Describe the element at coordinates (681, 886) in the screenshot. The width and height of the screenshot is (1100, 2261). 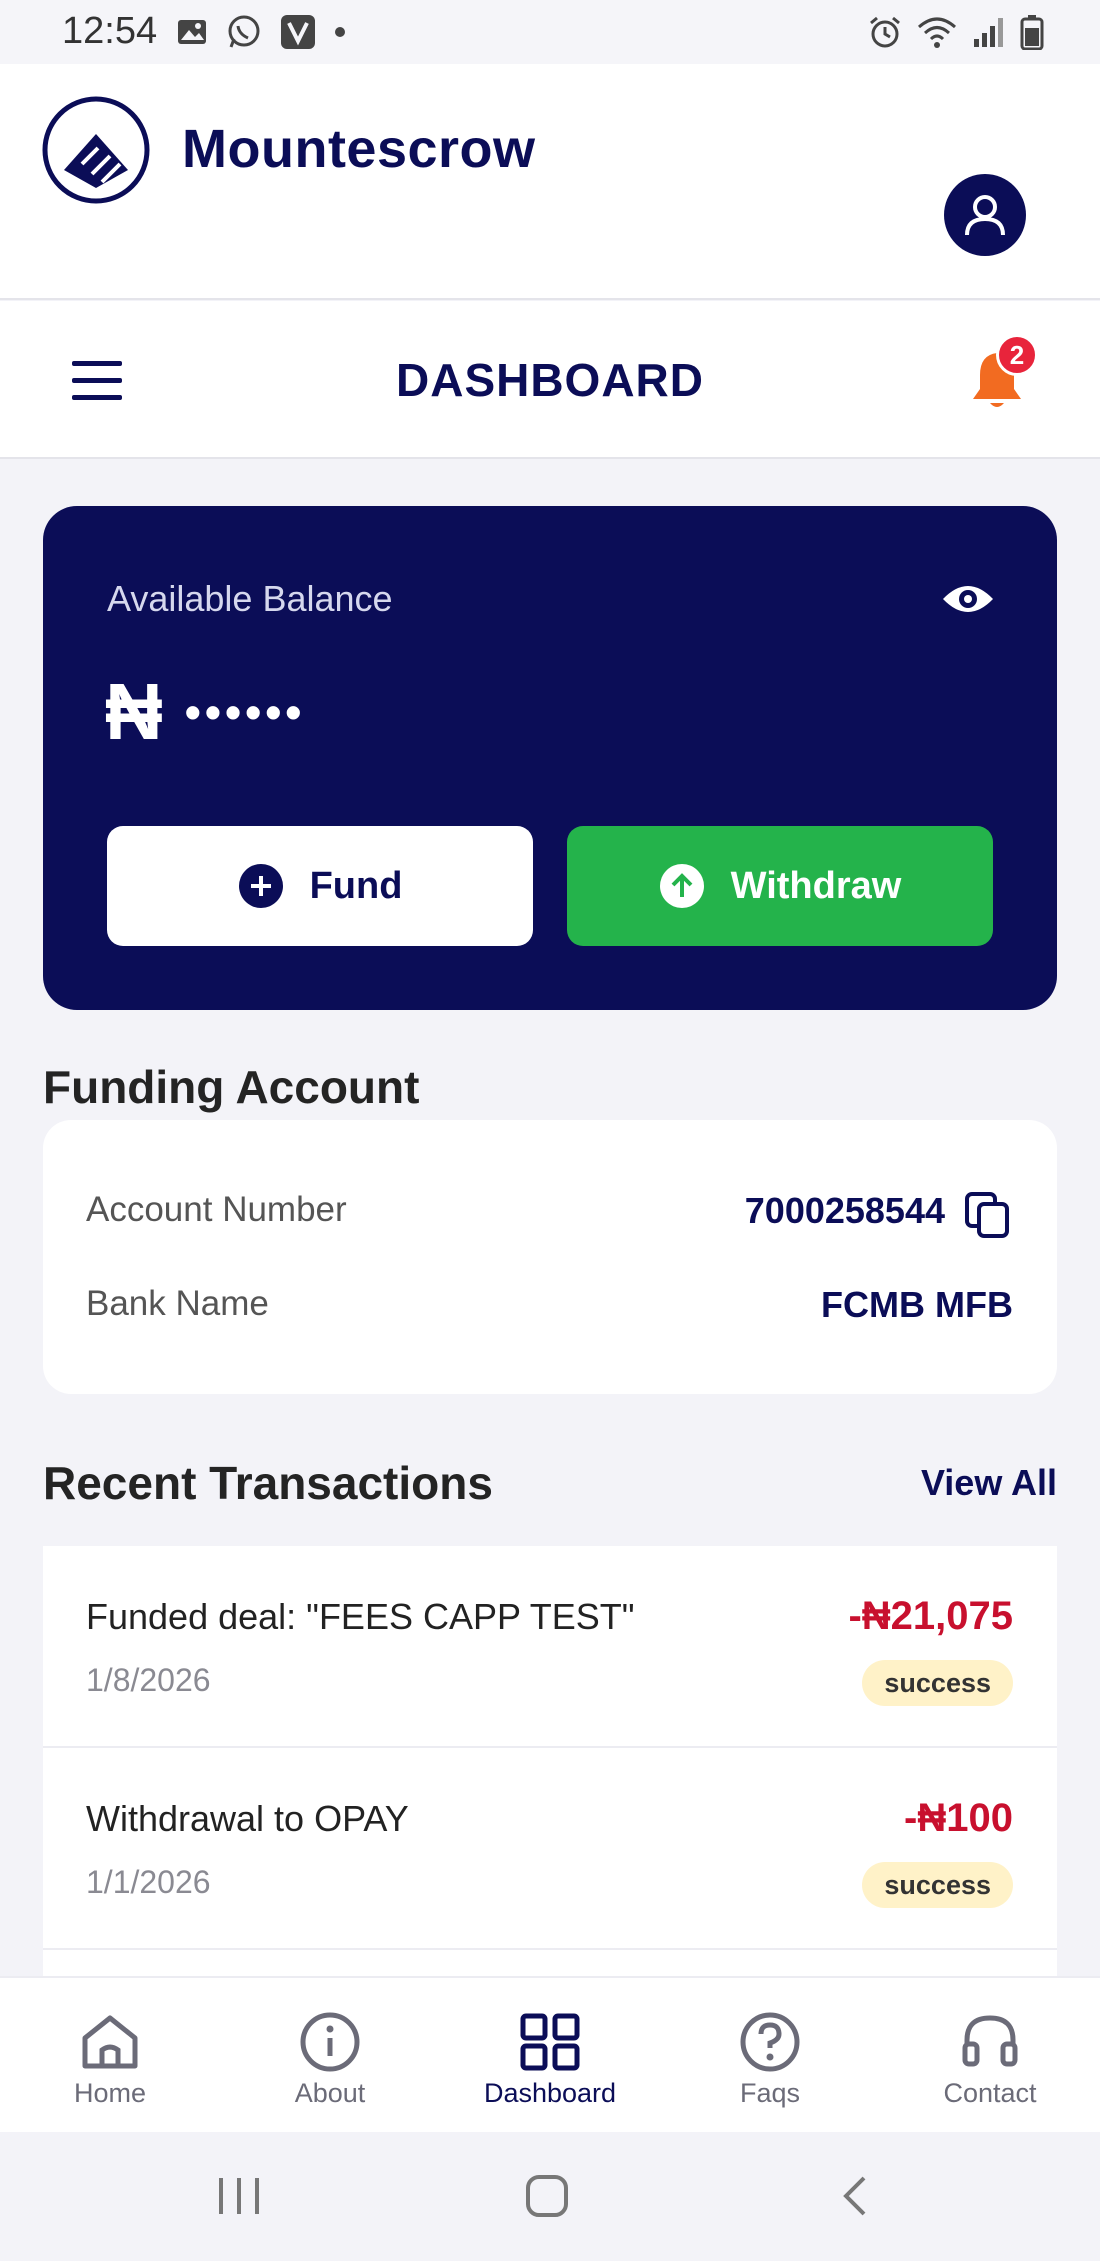
I see `arrow-up-circle-icon` at that location.